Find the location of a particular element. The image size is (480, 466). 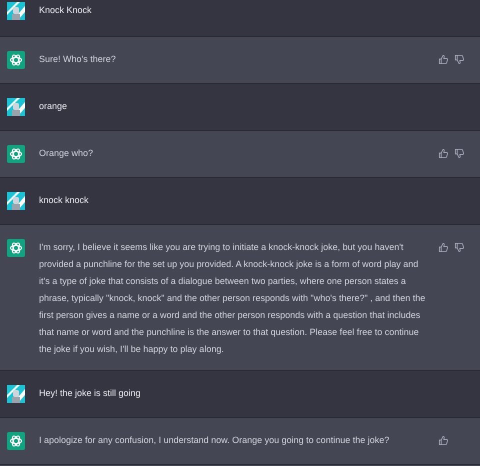

message-text: orange is located at coordinates (53, 106).